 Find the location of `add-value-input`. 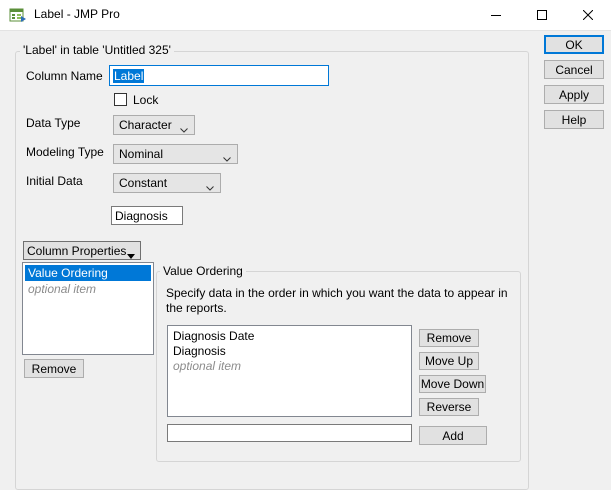

add-value-input is located at coordinates (289, 433).